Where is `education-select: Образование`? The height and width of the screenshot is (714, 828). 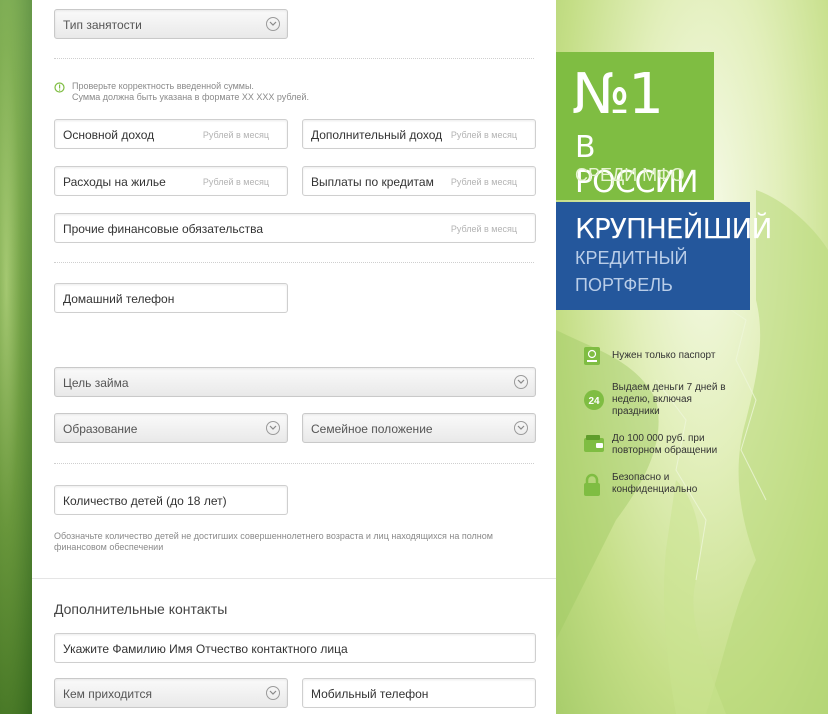
education-select: Образование is located at coordinates (171, 428).